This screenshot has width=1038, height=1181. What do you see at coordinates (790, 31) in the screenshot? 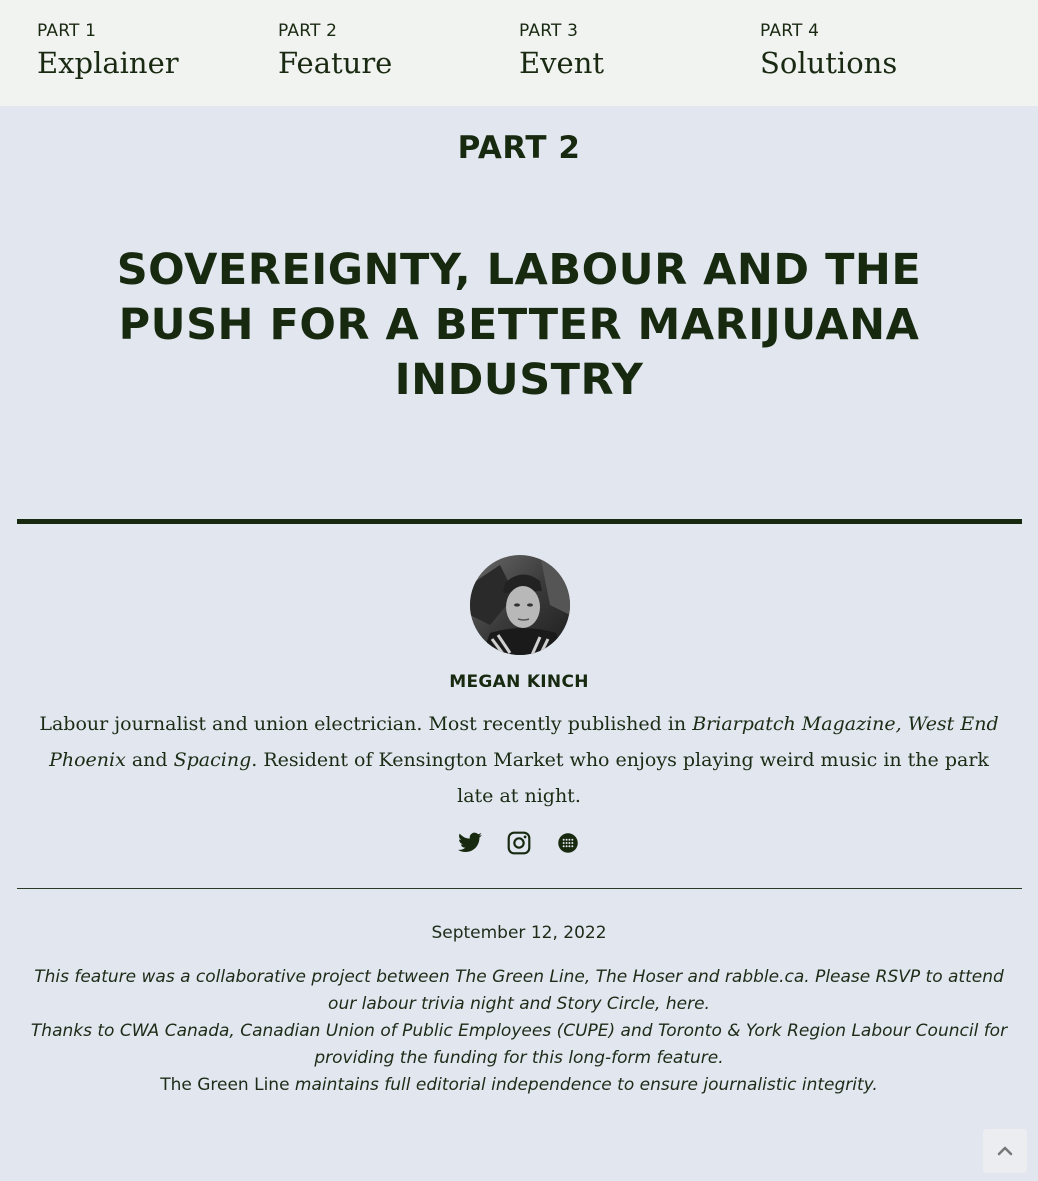
I see `part-number: PART 4` at bounding box center [790, 31].